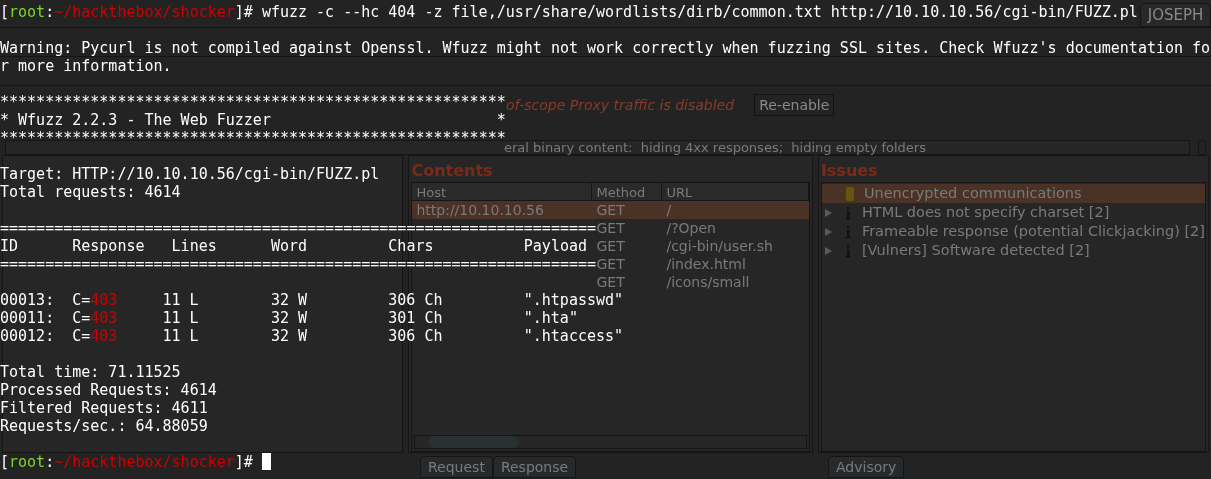 The height and width of the screenshot is (479, 1211). I want to click on output-line: Processed Requests: 4614, so click(108, 390).